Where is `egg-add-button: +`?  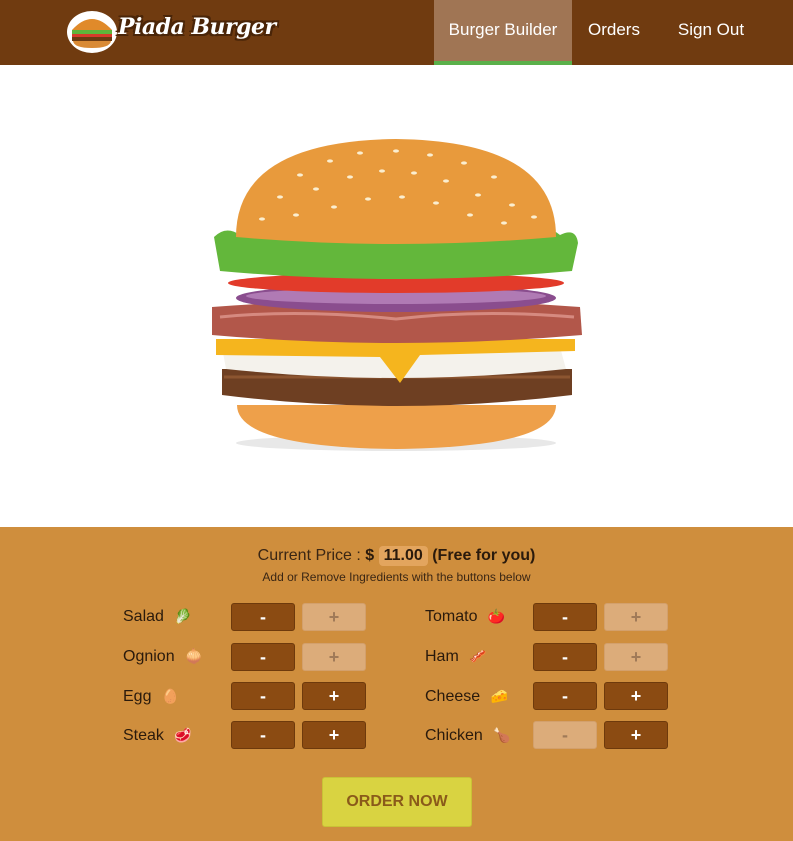
egg-add-button: + is located at coordinates (334, 696).